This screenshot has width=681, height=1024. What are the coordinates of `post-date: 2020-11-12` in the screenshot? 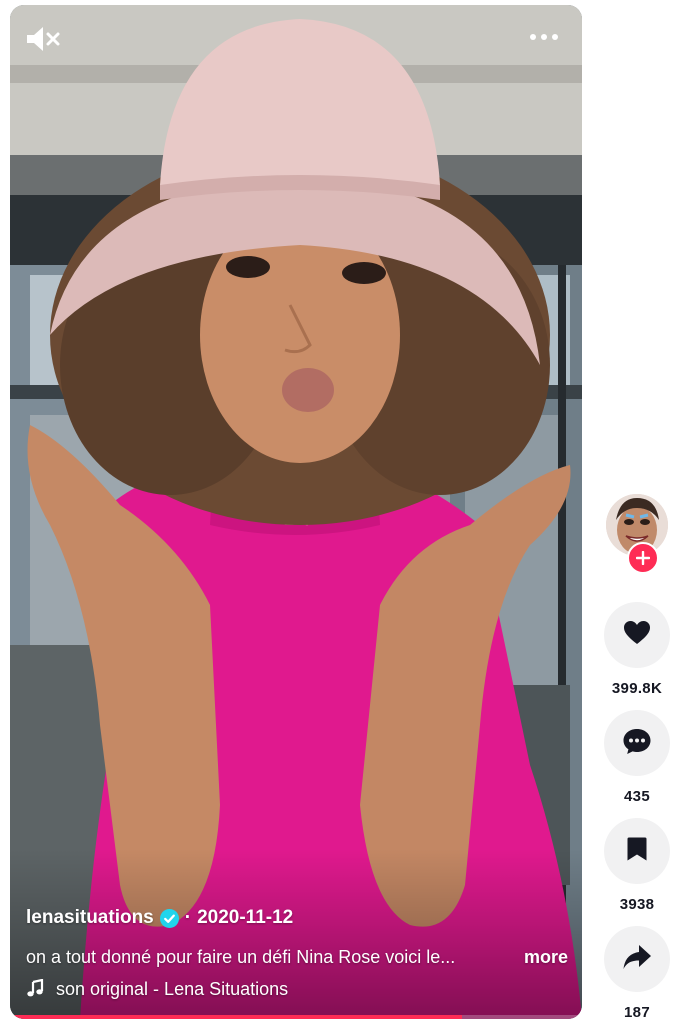 It's located at (245, 917).